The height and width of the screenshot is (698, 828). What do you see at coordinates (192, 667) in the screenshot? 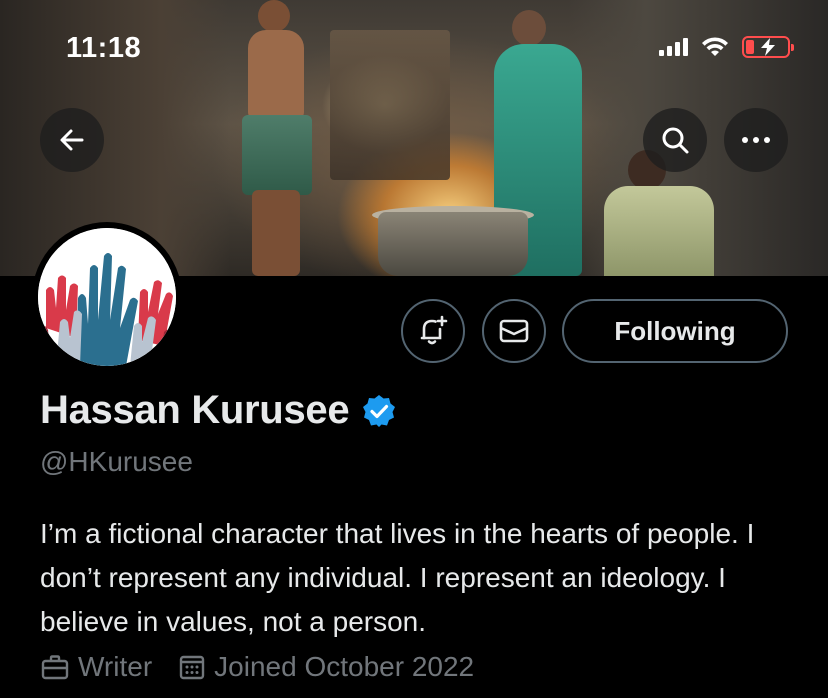
I see `calendar-icon` at bounding box center [192, 667].